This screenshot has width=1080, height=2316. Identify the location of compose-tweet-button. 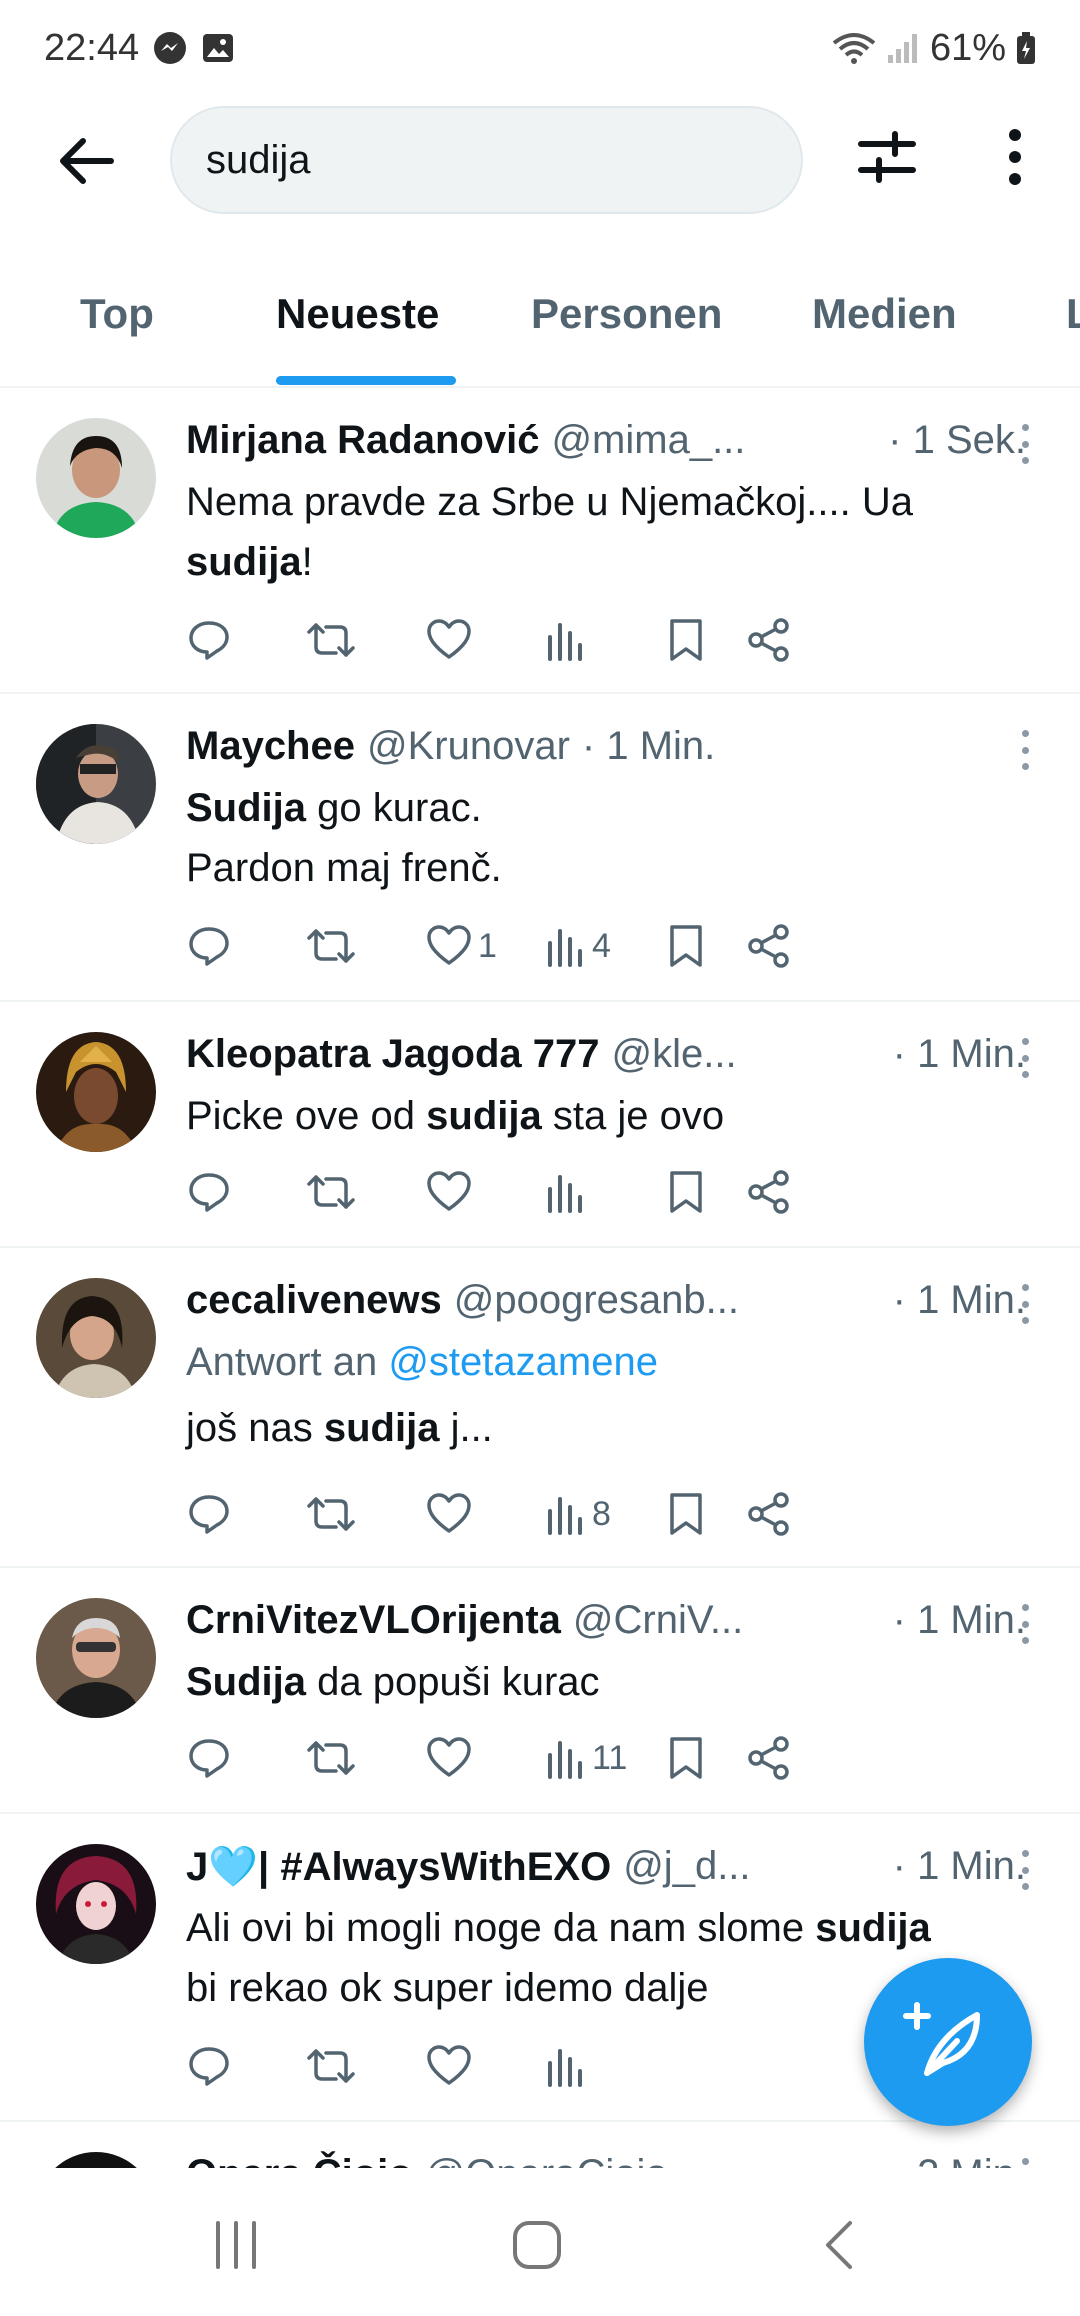
(948, 2042).